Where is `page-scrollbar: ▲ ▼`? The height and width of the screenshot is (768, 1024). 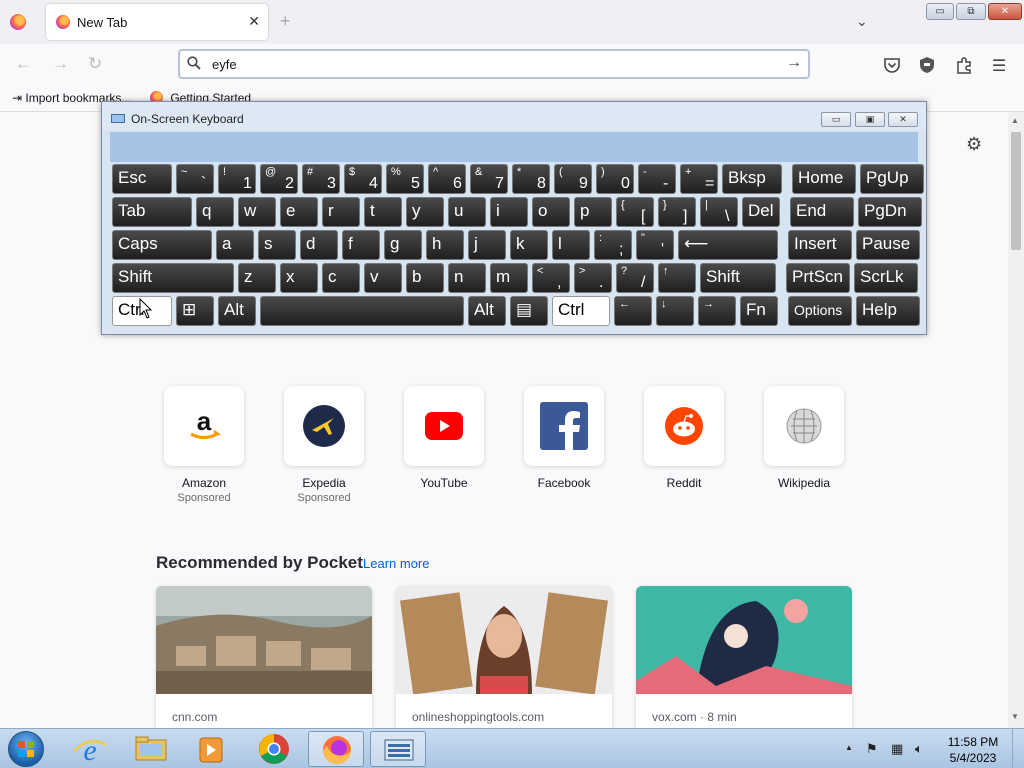 page-scrollbar: ▲ ▼ is located at coordinates (1016, 420).